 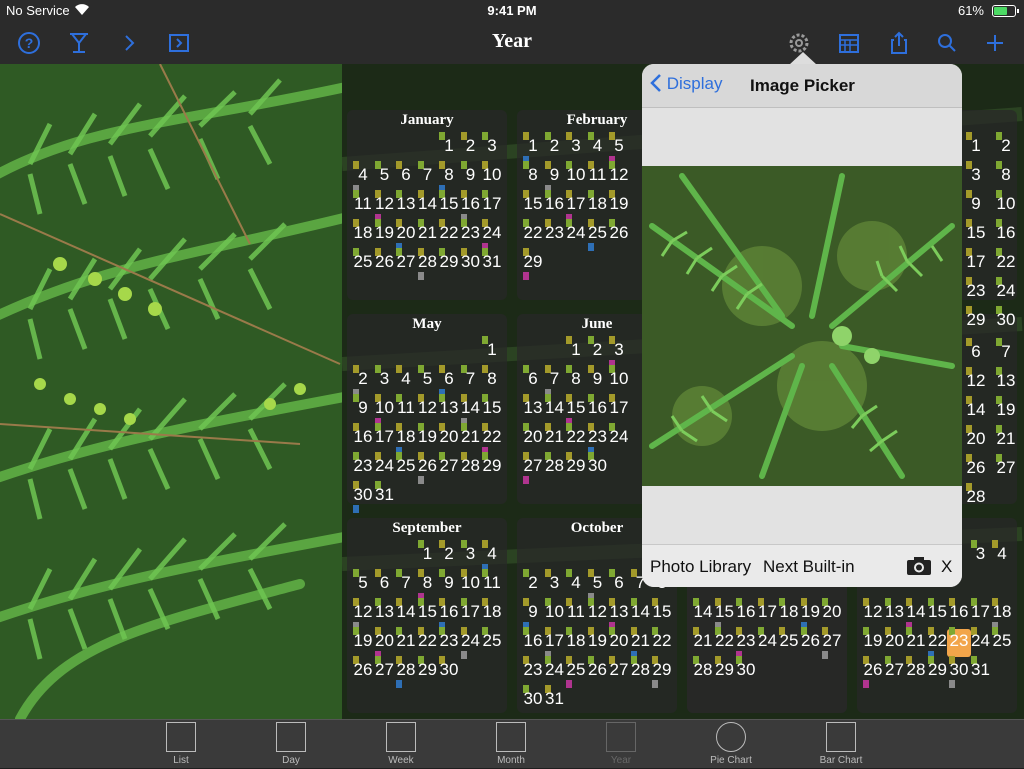 What do you see at coordinates (731, 744) in the screenshot?
I see `tab-pie-chart: Pie Chart` at bounding box center [731, 744].